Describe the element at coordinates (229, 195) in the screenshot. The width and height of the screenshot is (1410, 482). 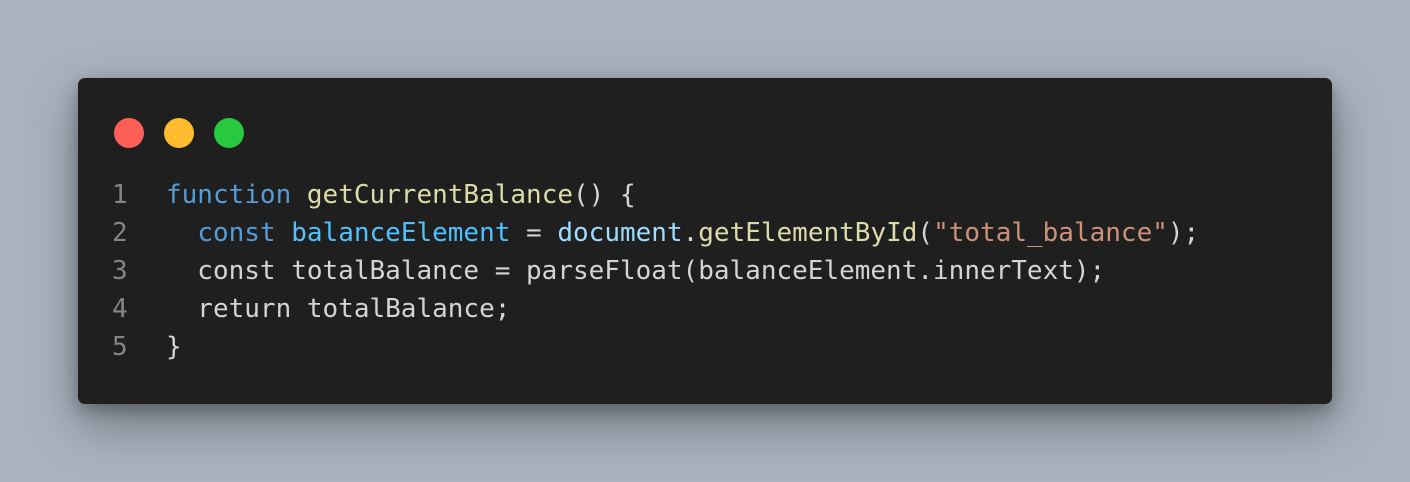
I see `code-token-keyword: function` at that location.